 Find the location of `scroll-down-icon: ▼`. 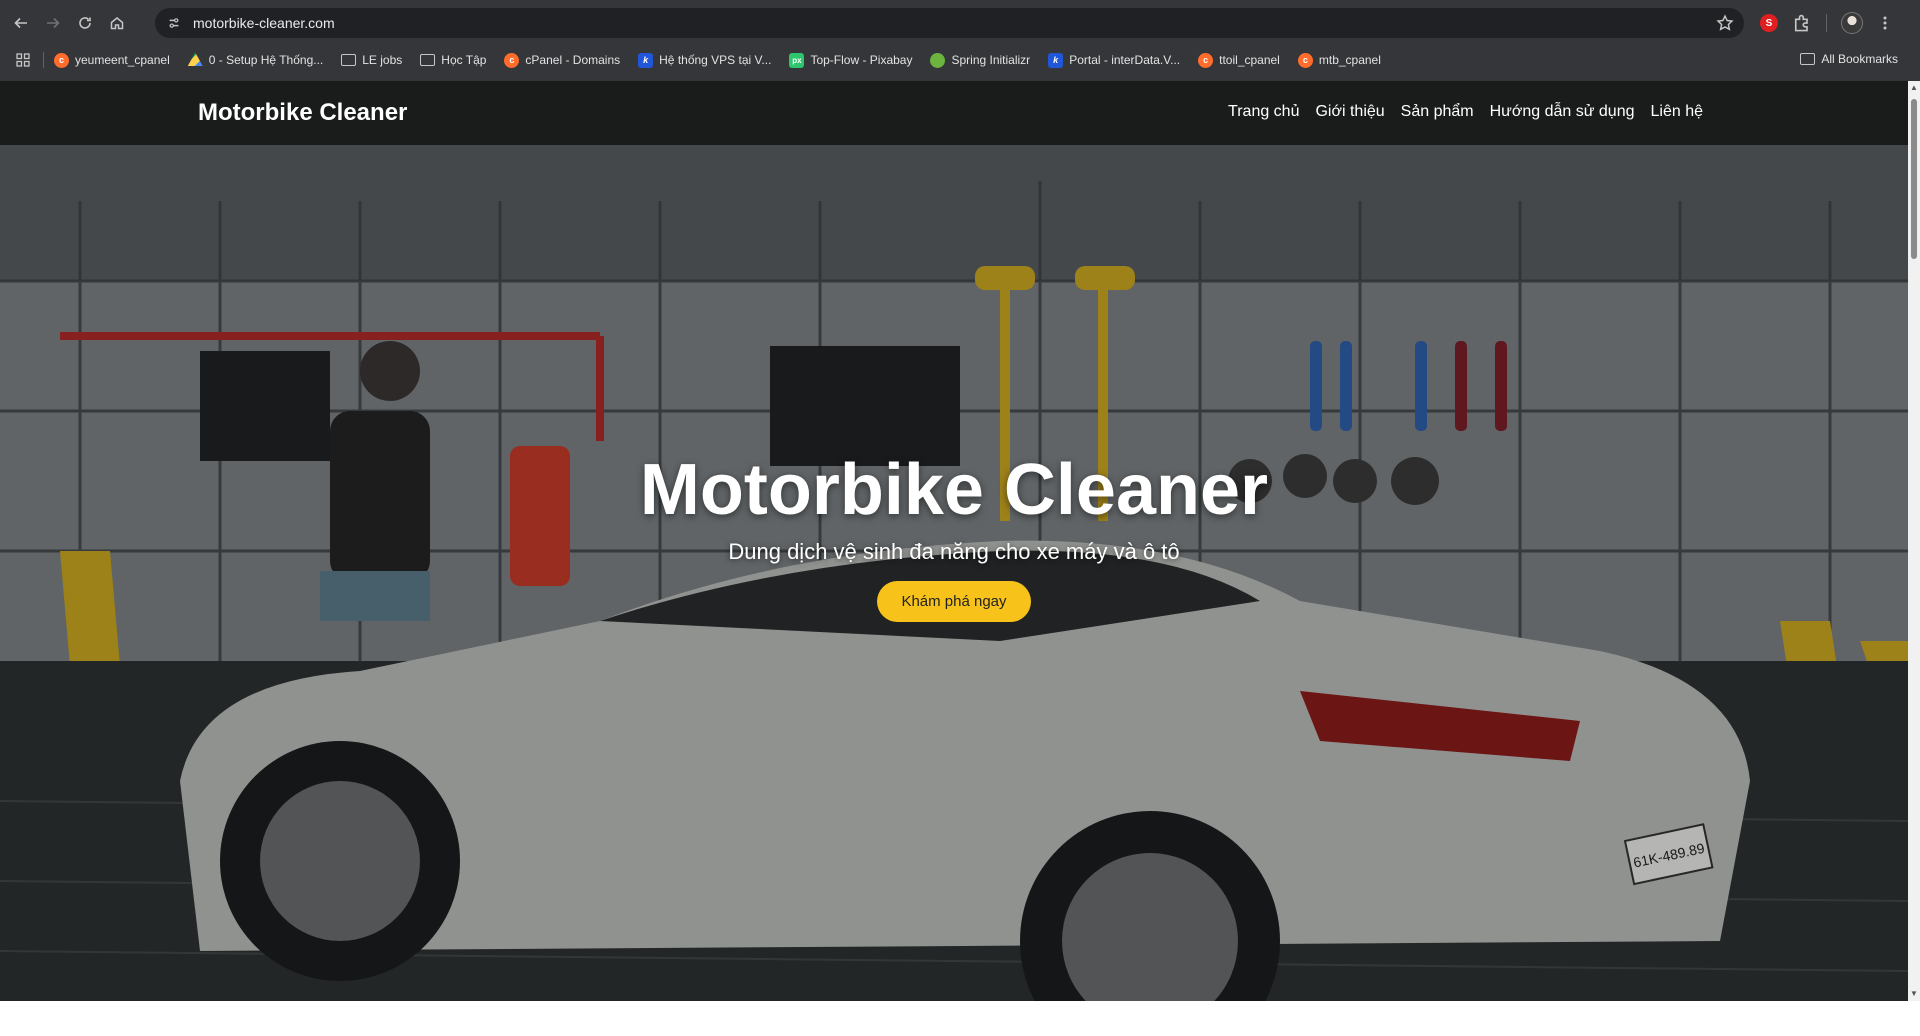

scroll-down-icon: ▼ is located at coordinates (1914, 994).